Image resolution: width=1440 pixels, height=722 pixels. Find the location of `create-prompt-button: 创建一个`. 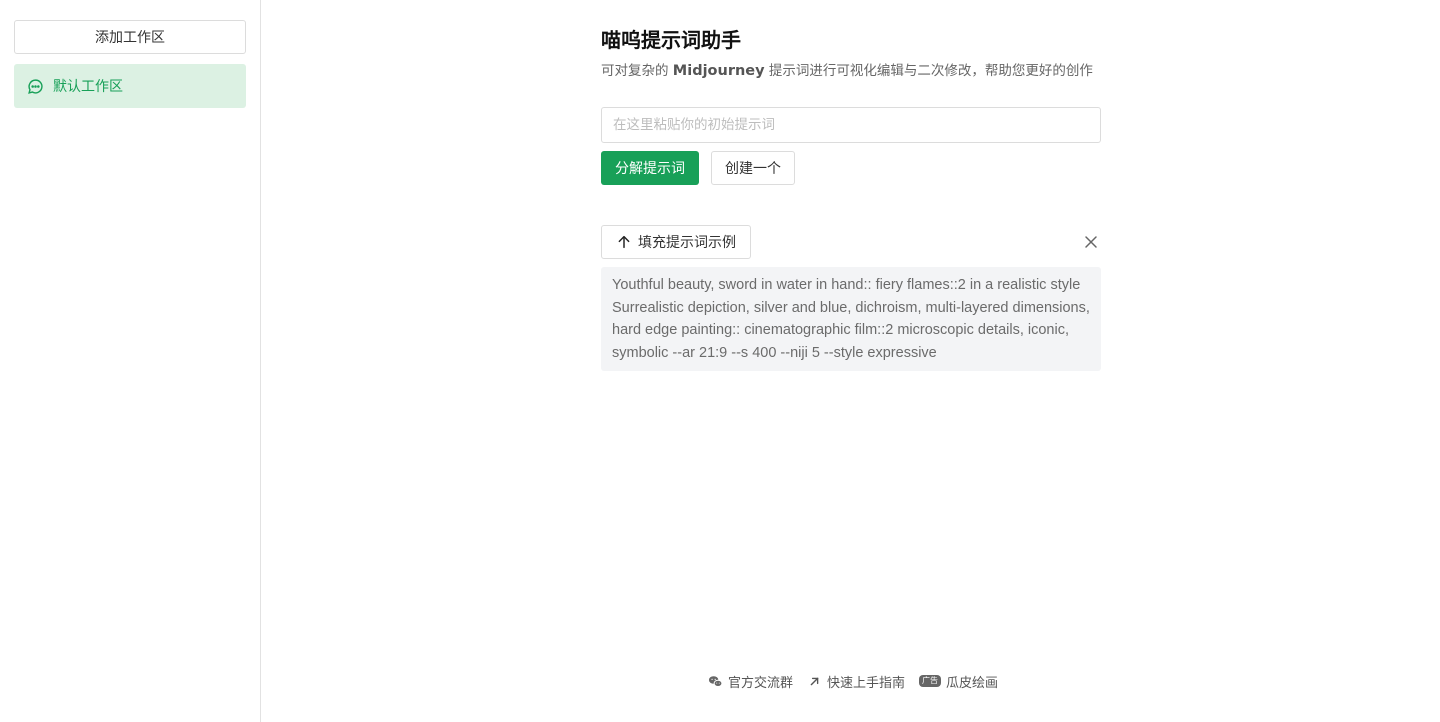

create-prompt-button: 创建一个 is located at coordinates (753, 168).